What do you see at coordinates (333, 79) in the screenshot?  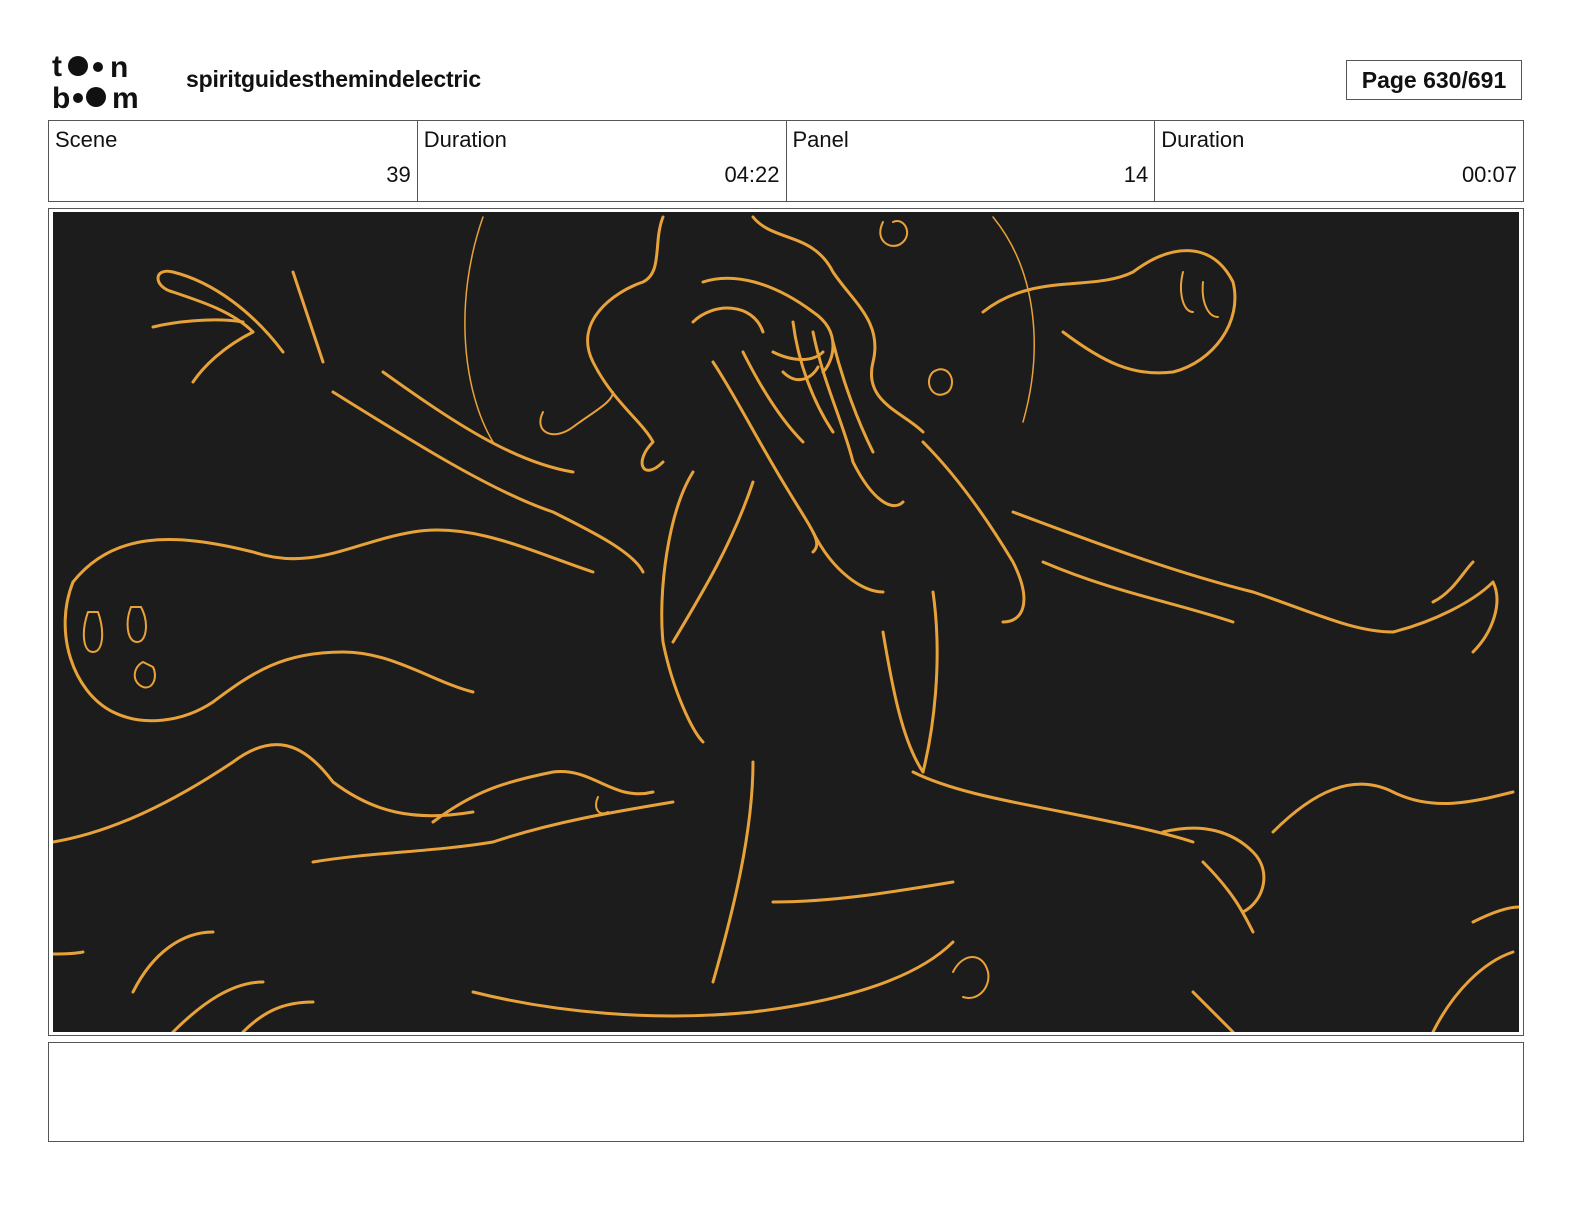 I see `project-title: spiritguidesthemindelectric` at bounding box center [333, 79].